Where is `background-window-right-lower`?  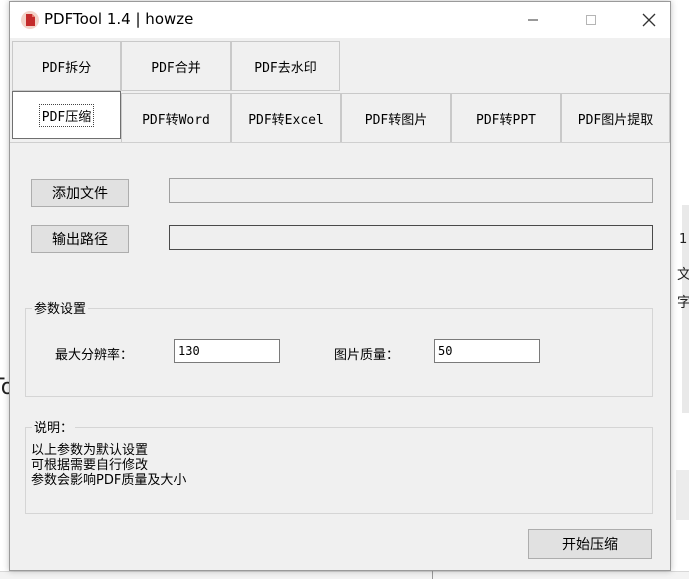
background-window-right-lower is located at coordinates (682, 495).